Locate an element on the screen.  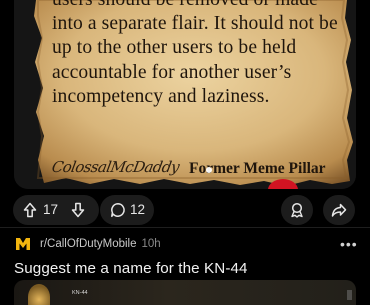
downvote-icon is located at coordinates (78, 210).